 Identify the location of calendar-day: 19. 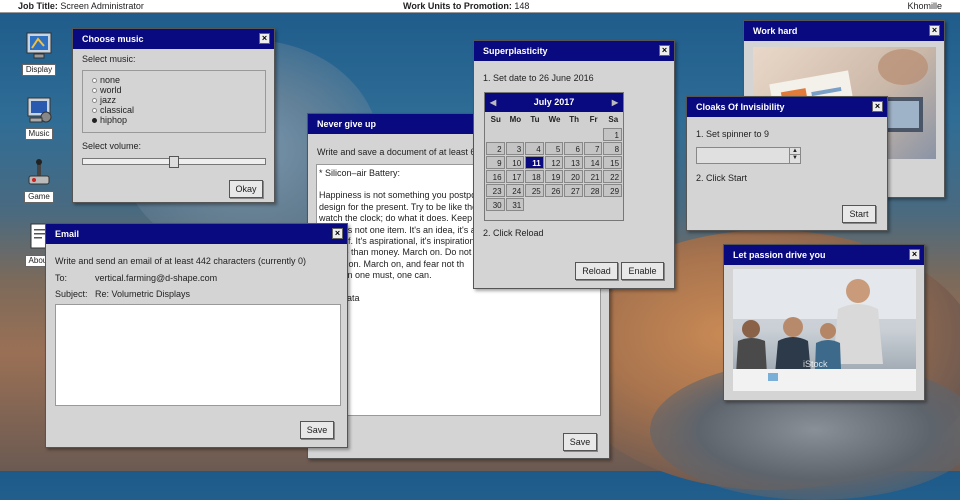
(554, 176).